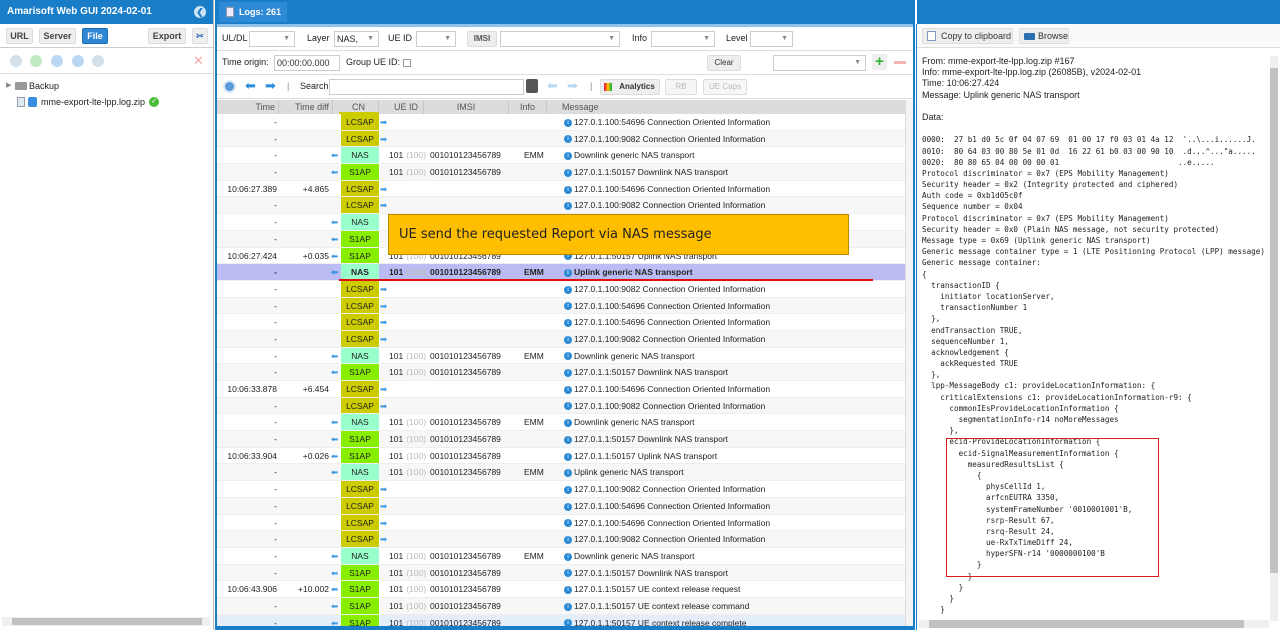 The image size is (1280, 630). What do you see at coordinates (19, 36) in the screenshot?
I see `tab-url: URL` at bounding box center [19, 36].